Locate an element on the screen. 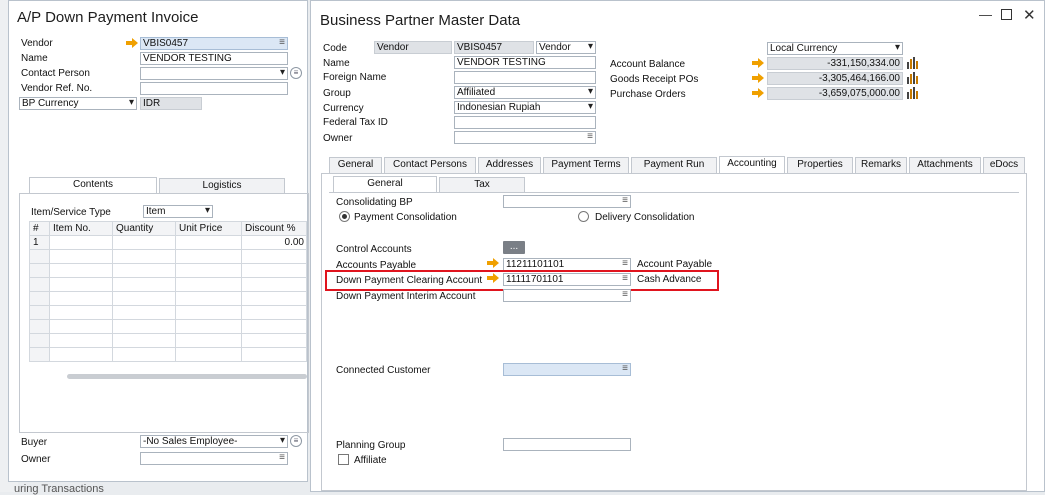 This screenshot has width=1045, height=495. connected-customer-field is located at coordinates (567, 369).